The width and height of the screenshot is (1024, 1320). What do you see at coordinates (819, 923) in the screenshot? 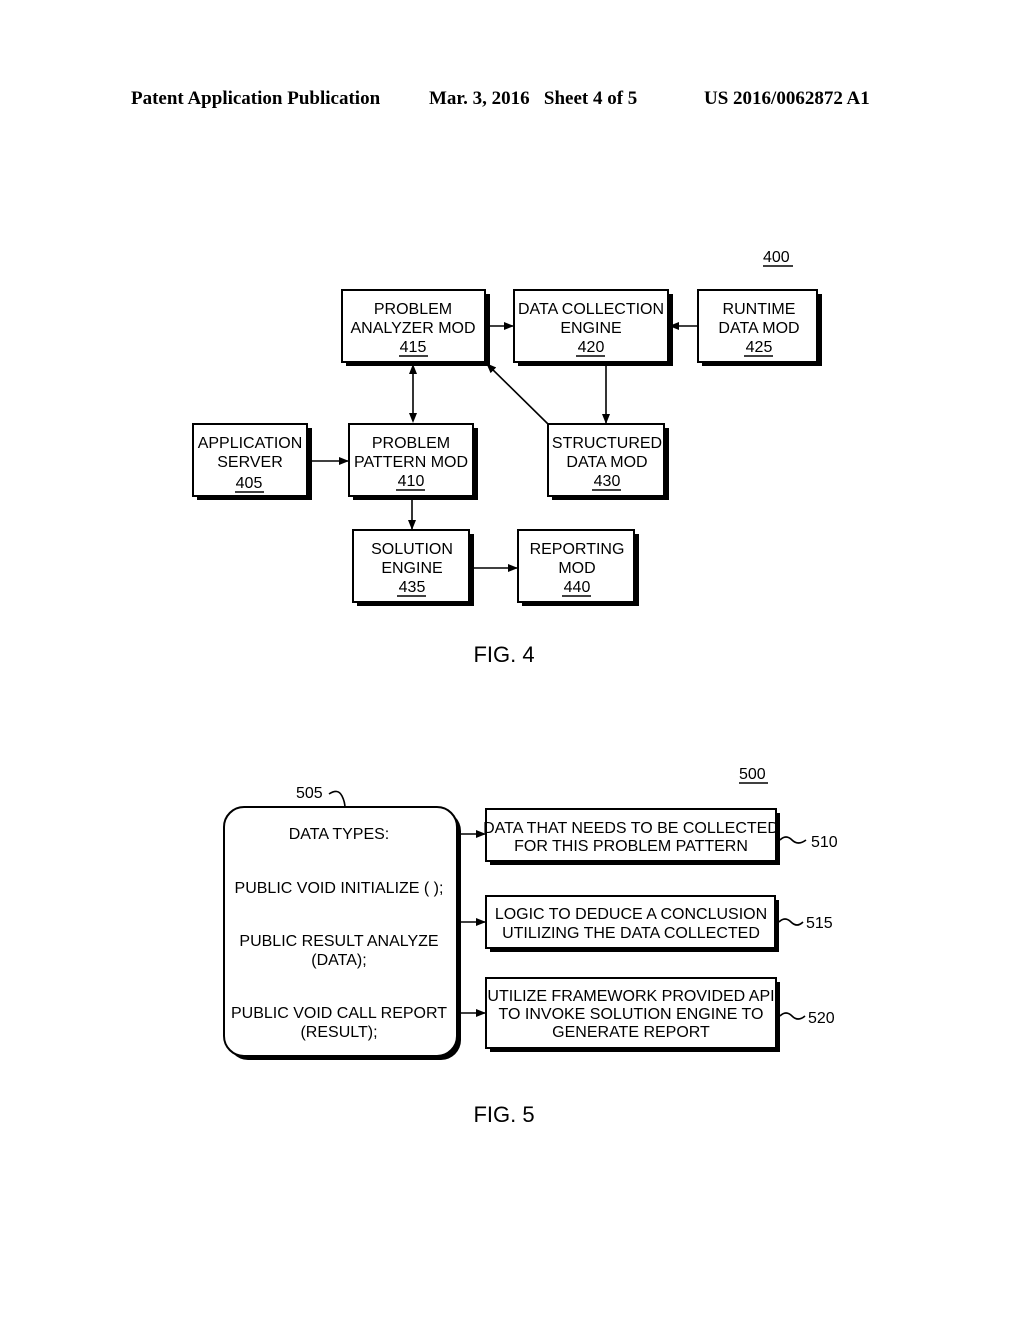
I see `svg-text: 515` at bounding box center [819, 923].